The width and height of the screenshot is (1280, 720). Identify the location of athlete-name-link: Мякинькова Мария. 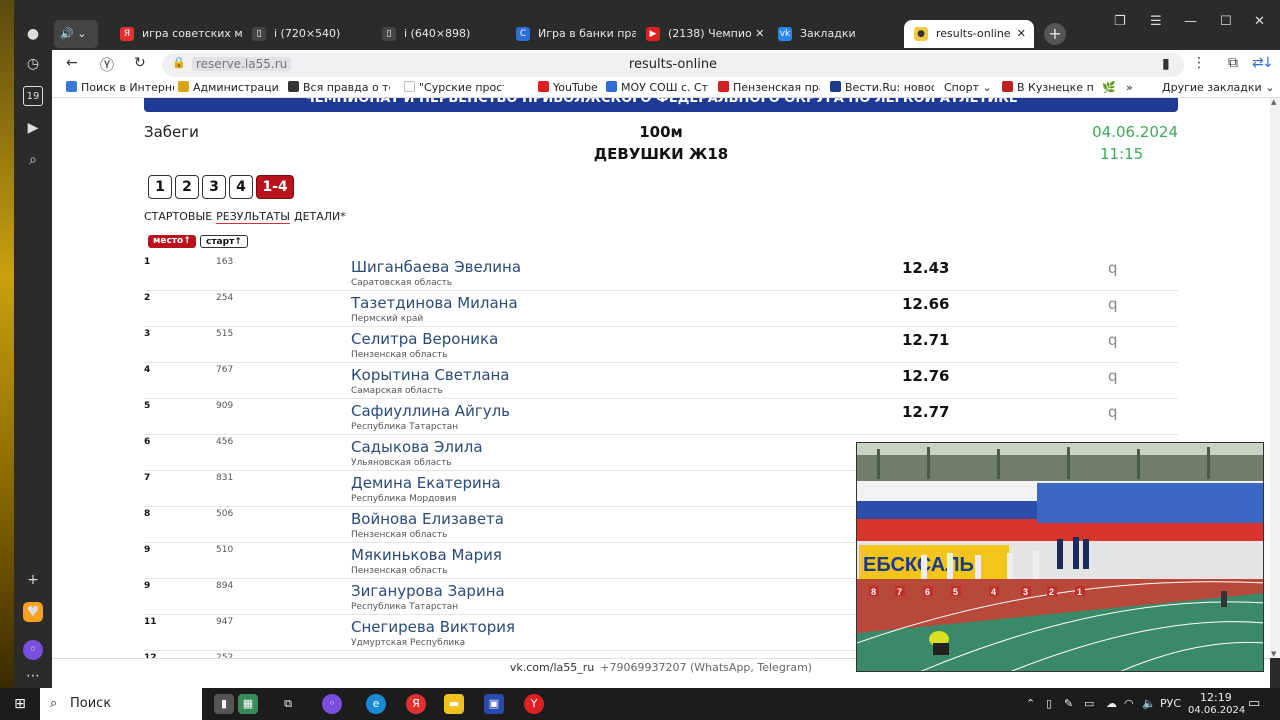
(426, 555).